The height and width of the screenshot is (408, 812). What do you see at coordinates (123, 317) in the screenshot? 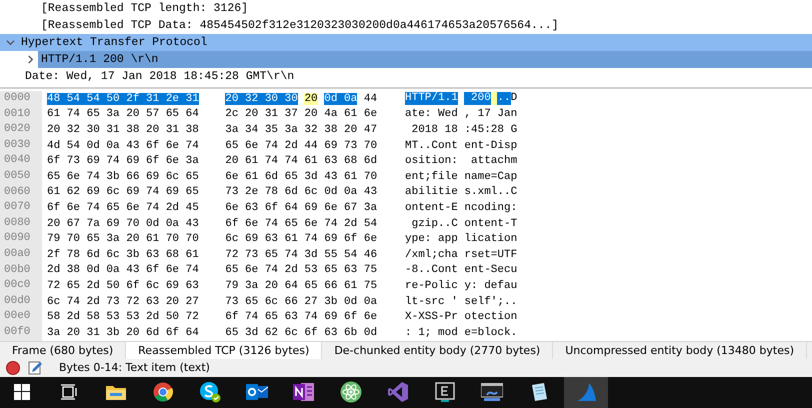
I see `hex-bytes: 58 2d 58 53 53 2d 50 72` at bounding box center [123, 317].